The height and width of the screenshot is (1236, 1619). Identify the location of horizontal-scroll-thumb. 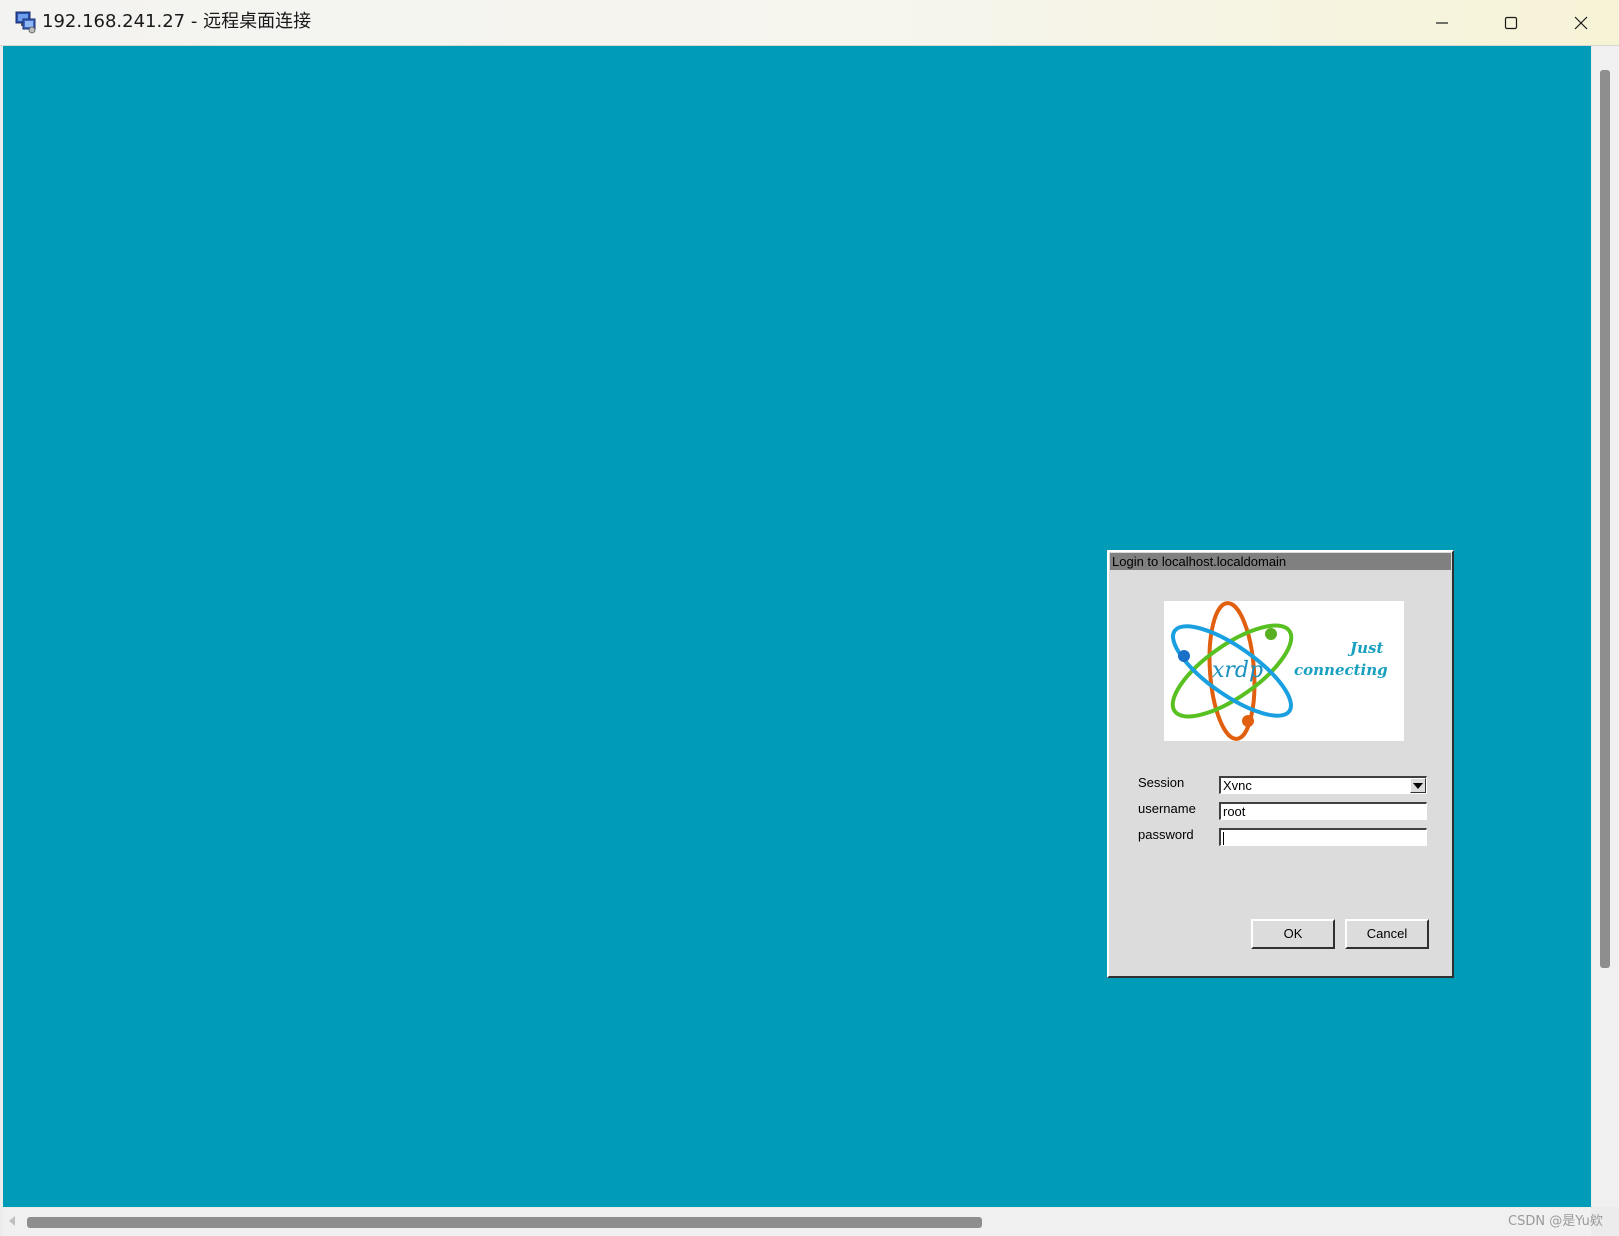
(504, 1222).